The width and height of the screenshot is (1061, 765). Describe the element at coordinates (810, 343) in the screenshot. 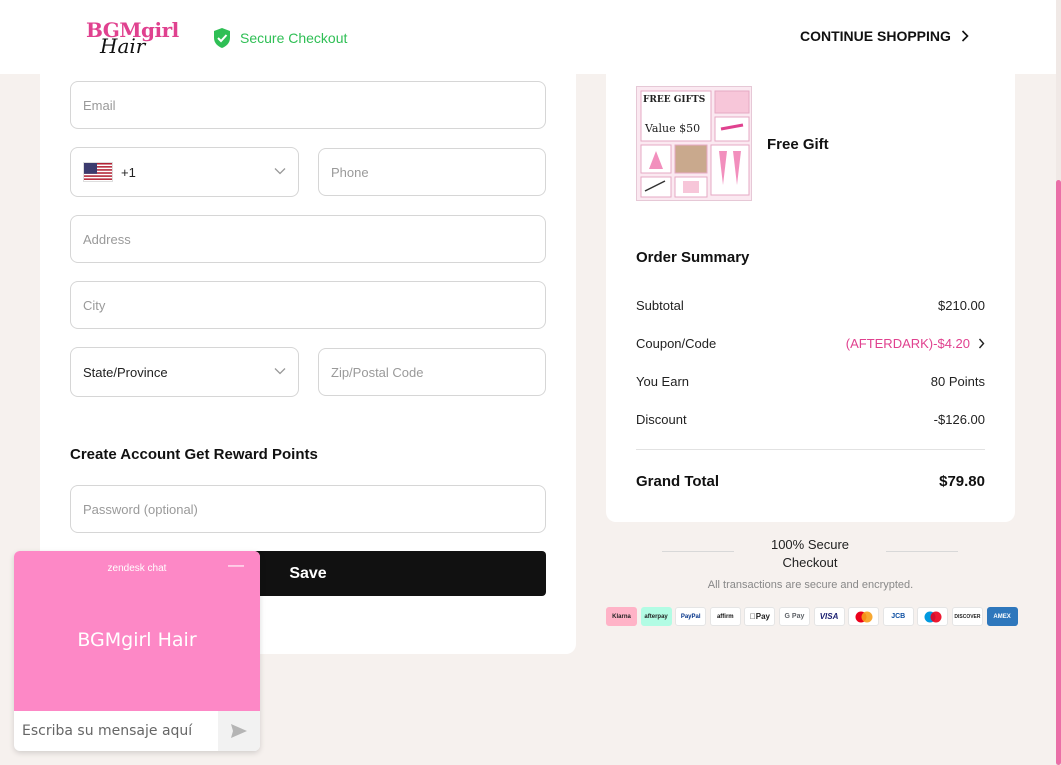

I see `coupon-row: Coupon/Code (AFTERDARK)-$4.20` at that location.